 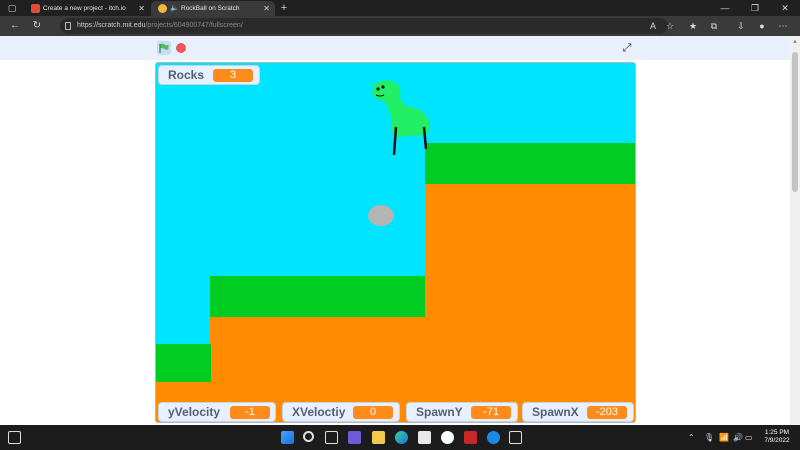 I want to click on grass-ledge-low, so click(x=183, y=363).